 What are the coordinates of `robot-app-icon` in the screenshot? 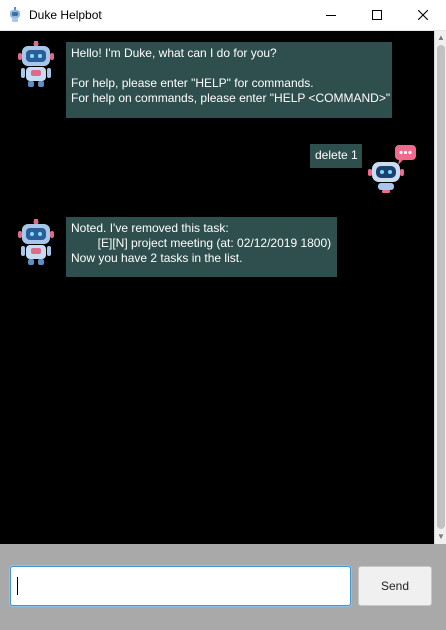 It's located at (15, 14).